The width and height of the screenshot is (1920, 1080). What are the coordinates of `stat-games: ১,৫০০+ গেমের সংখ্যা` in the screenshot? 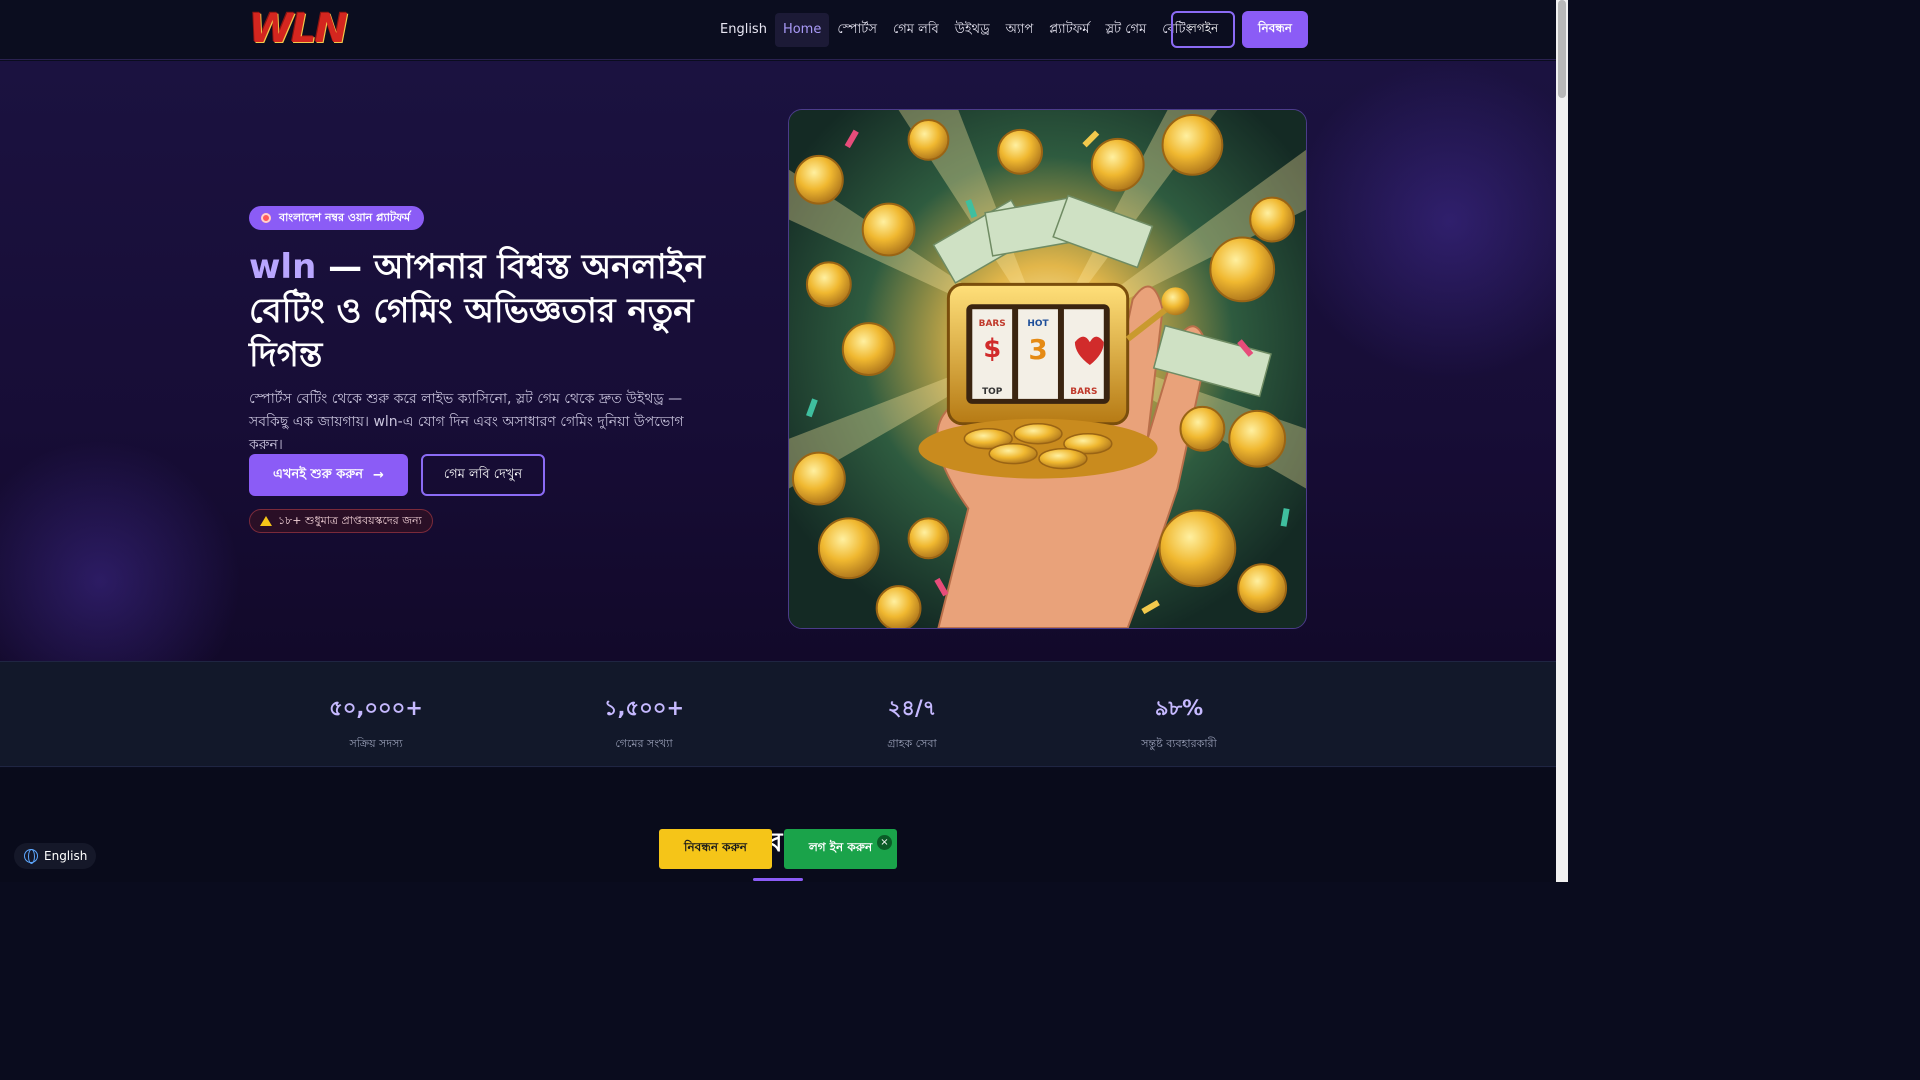 It's located at (644, 708).